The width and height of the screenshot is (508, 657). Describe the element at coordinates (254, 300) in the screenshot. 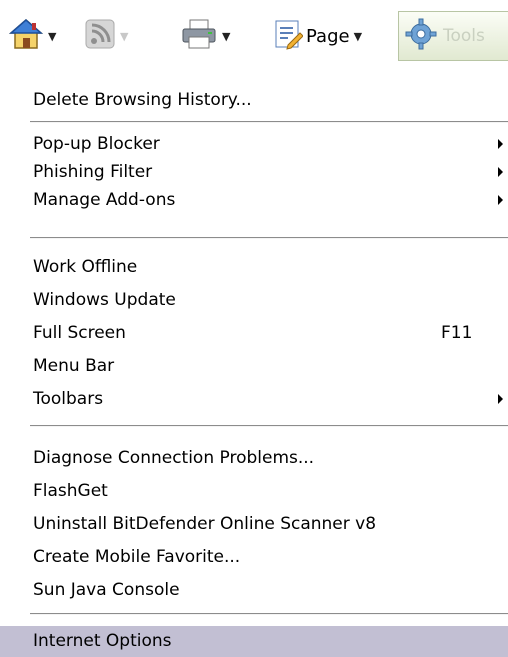

I see `menu-item-windows-update: Windows Update` at that location.